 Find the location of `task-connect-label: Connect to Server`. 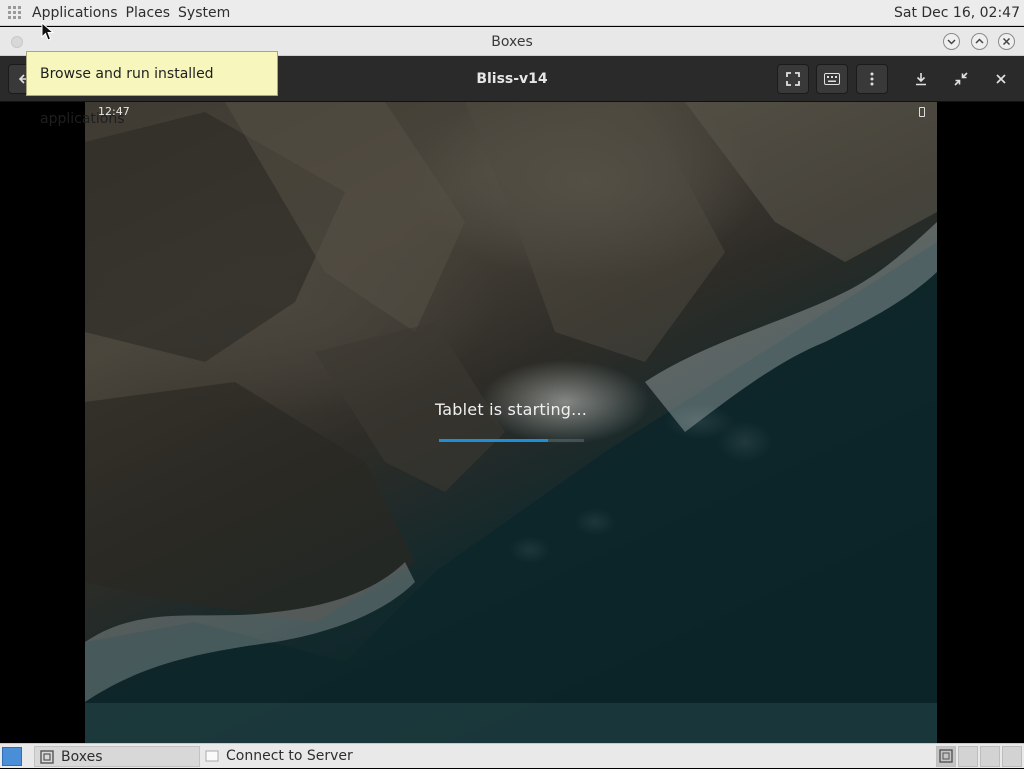

task-connect-label: Connect to Server is located at coordinates (289, 756).